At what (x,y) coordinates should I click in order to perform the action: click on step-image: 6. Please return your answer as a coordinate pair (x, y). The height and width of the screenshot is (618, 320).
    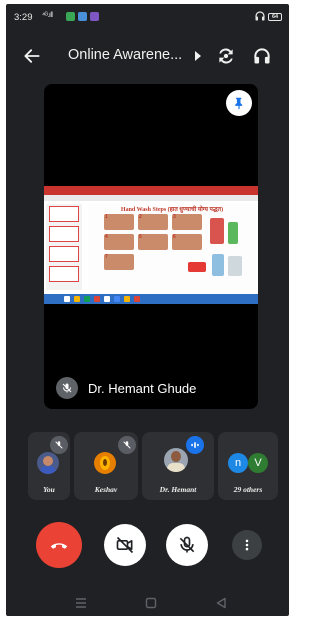
    Looking at the image, I should click on (187, 242).